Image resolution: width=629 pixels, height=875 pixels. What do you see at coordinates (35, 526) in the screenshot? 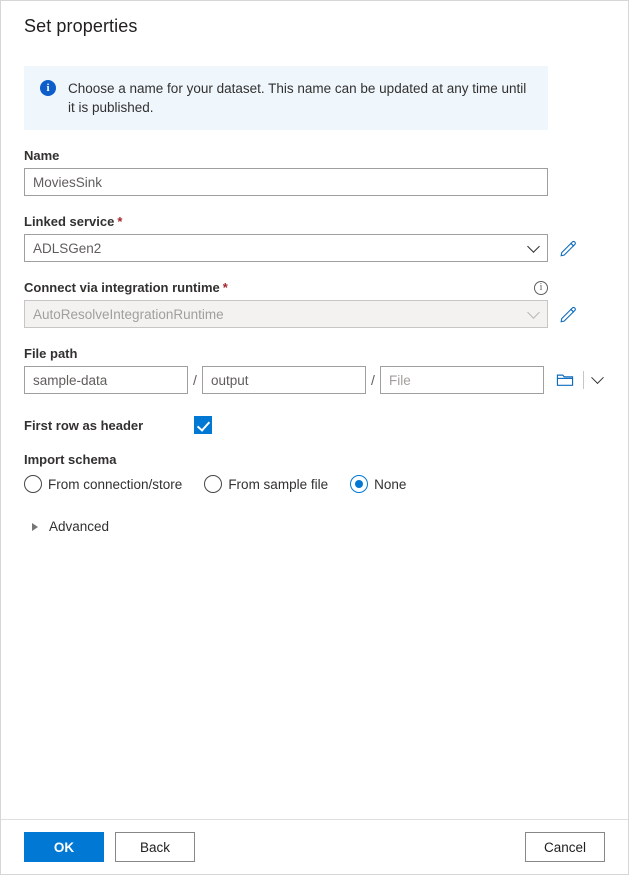
I see `triangle-right-icon` at bounding box center [35, 526].